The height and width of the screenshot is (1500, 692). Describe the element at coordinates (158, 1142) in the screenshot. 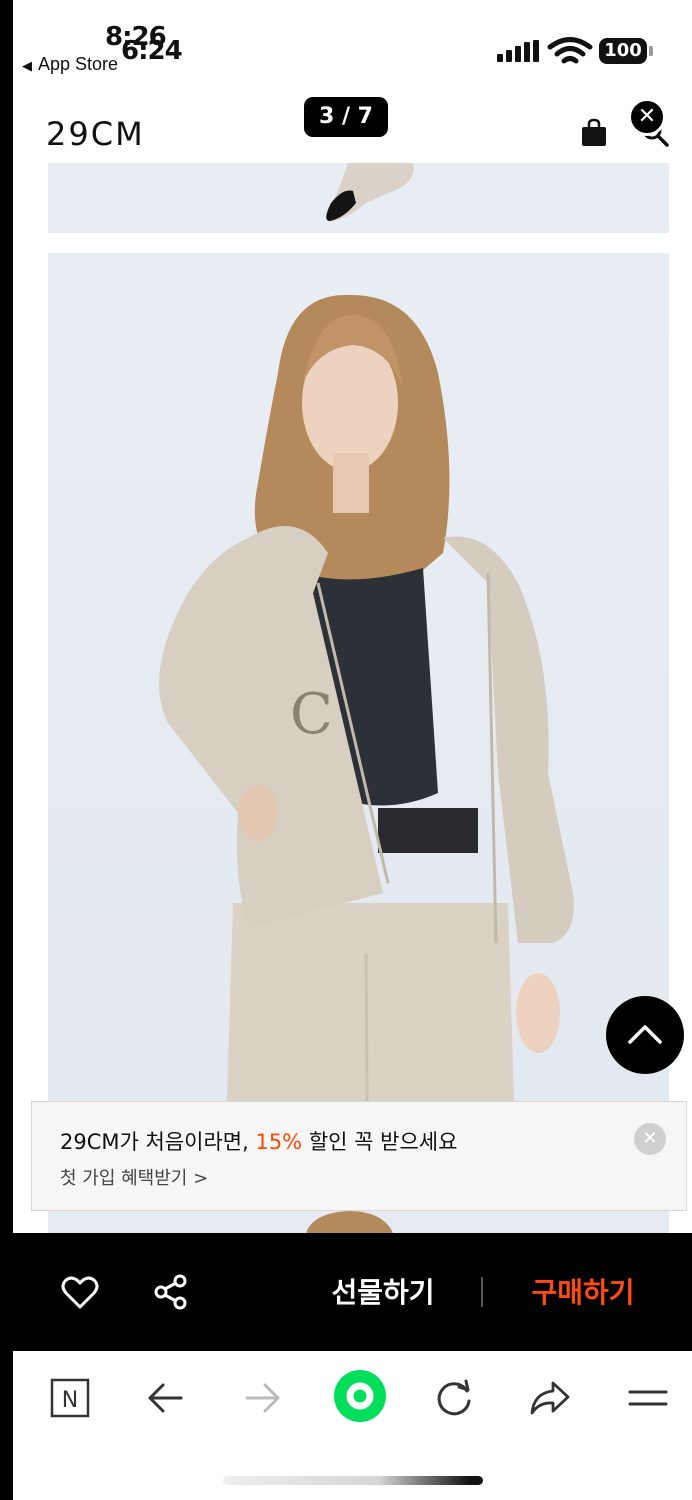

I see `promo-title-prefix: 29CM가 처음이라면,` at that location.